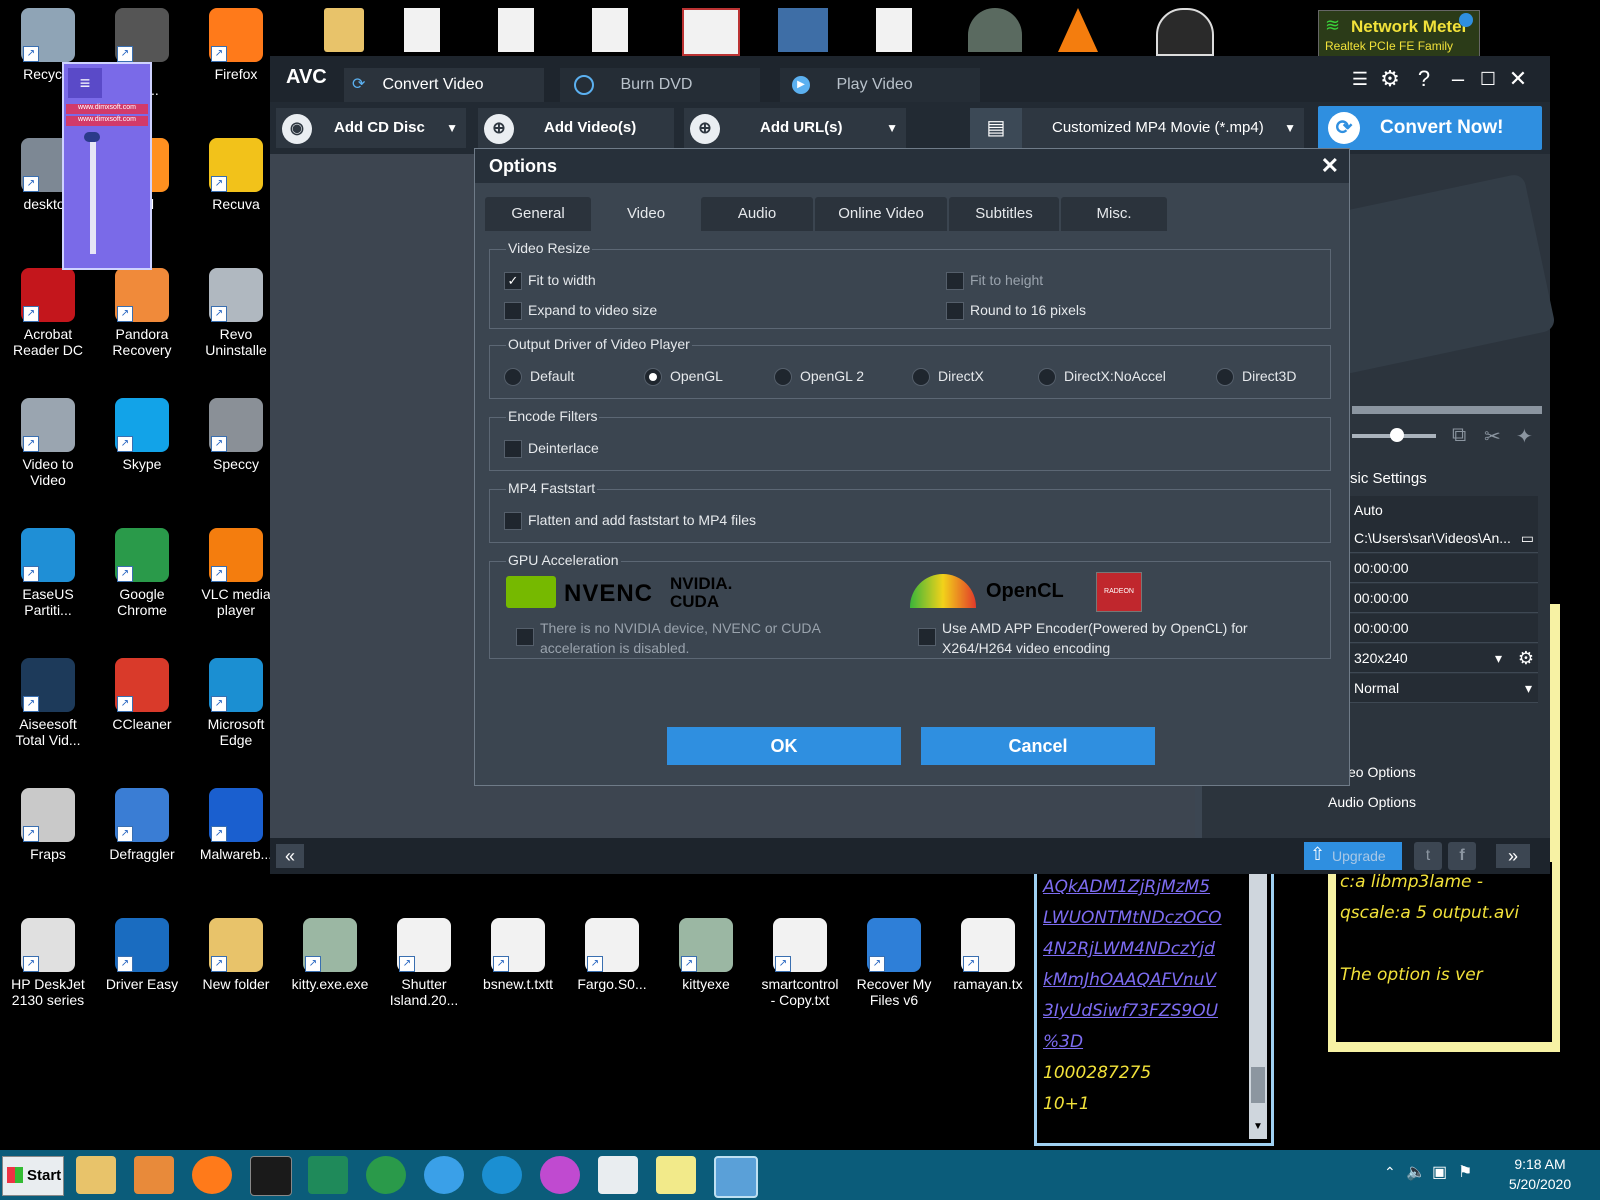 This screenshot has width=1600, height=1200. I want to click on firefox-icon, so click(212, 1175).